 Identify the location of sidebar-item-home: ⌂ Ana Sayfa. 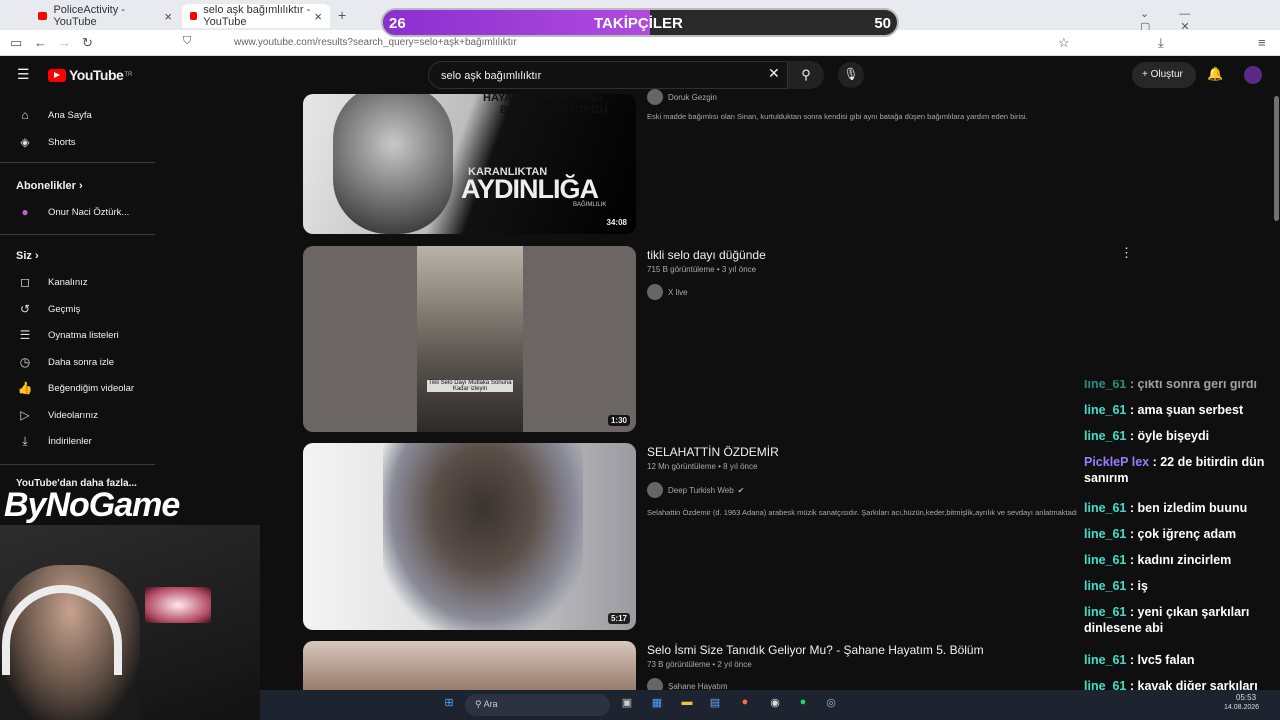
(77, 115).